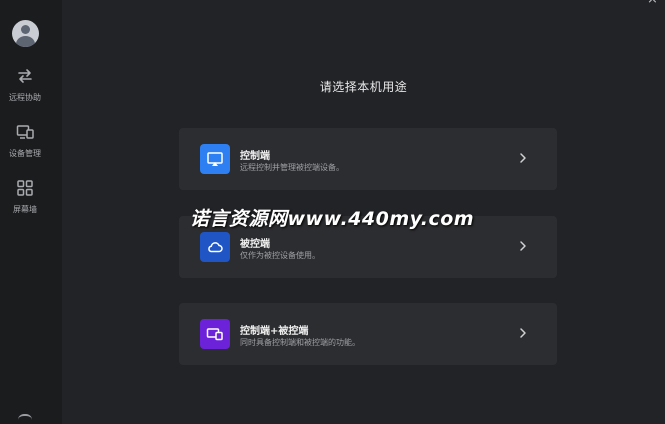  Describe the element at coordinates (332, 219) in the screenshot. I see `watermark-overlay: 诺言资源网www.440my.com` at that location.